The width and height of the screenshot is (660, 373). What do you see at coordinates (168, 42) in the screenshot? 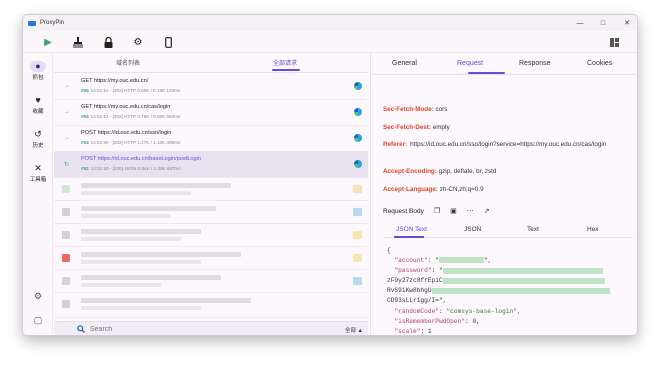
I see `phone-icon` at bounding box center [168, 42].